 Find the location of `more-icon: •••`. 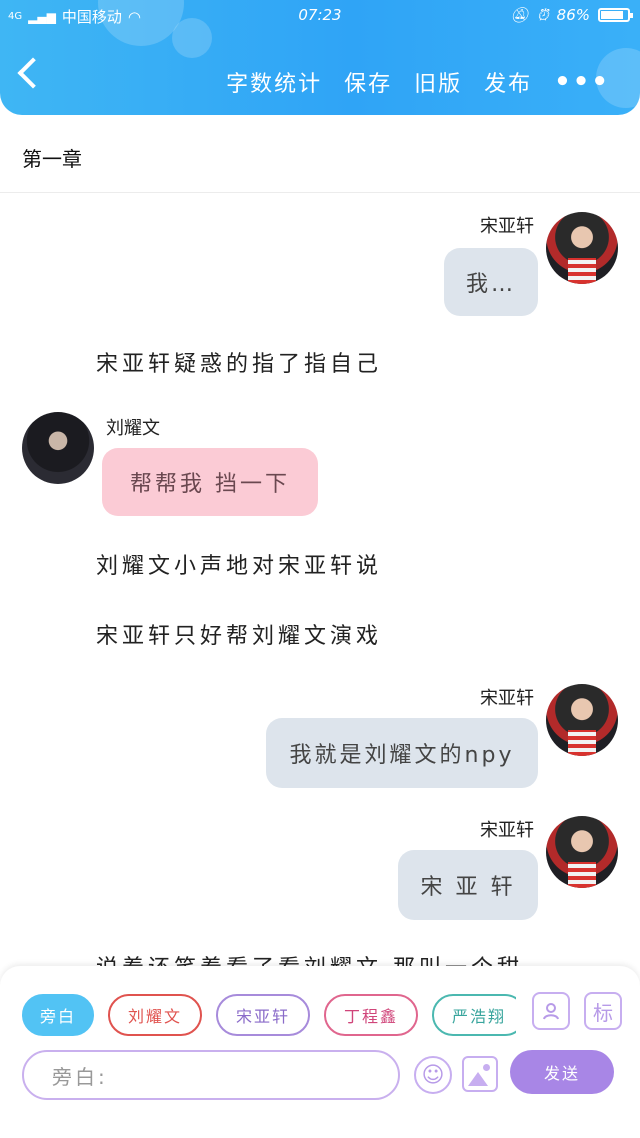

more-icon: ••• is located at coordinates (582, 82).